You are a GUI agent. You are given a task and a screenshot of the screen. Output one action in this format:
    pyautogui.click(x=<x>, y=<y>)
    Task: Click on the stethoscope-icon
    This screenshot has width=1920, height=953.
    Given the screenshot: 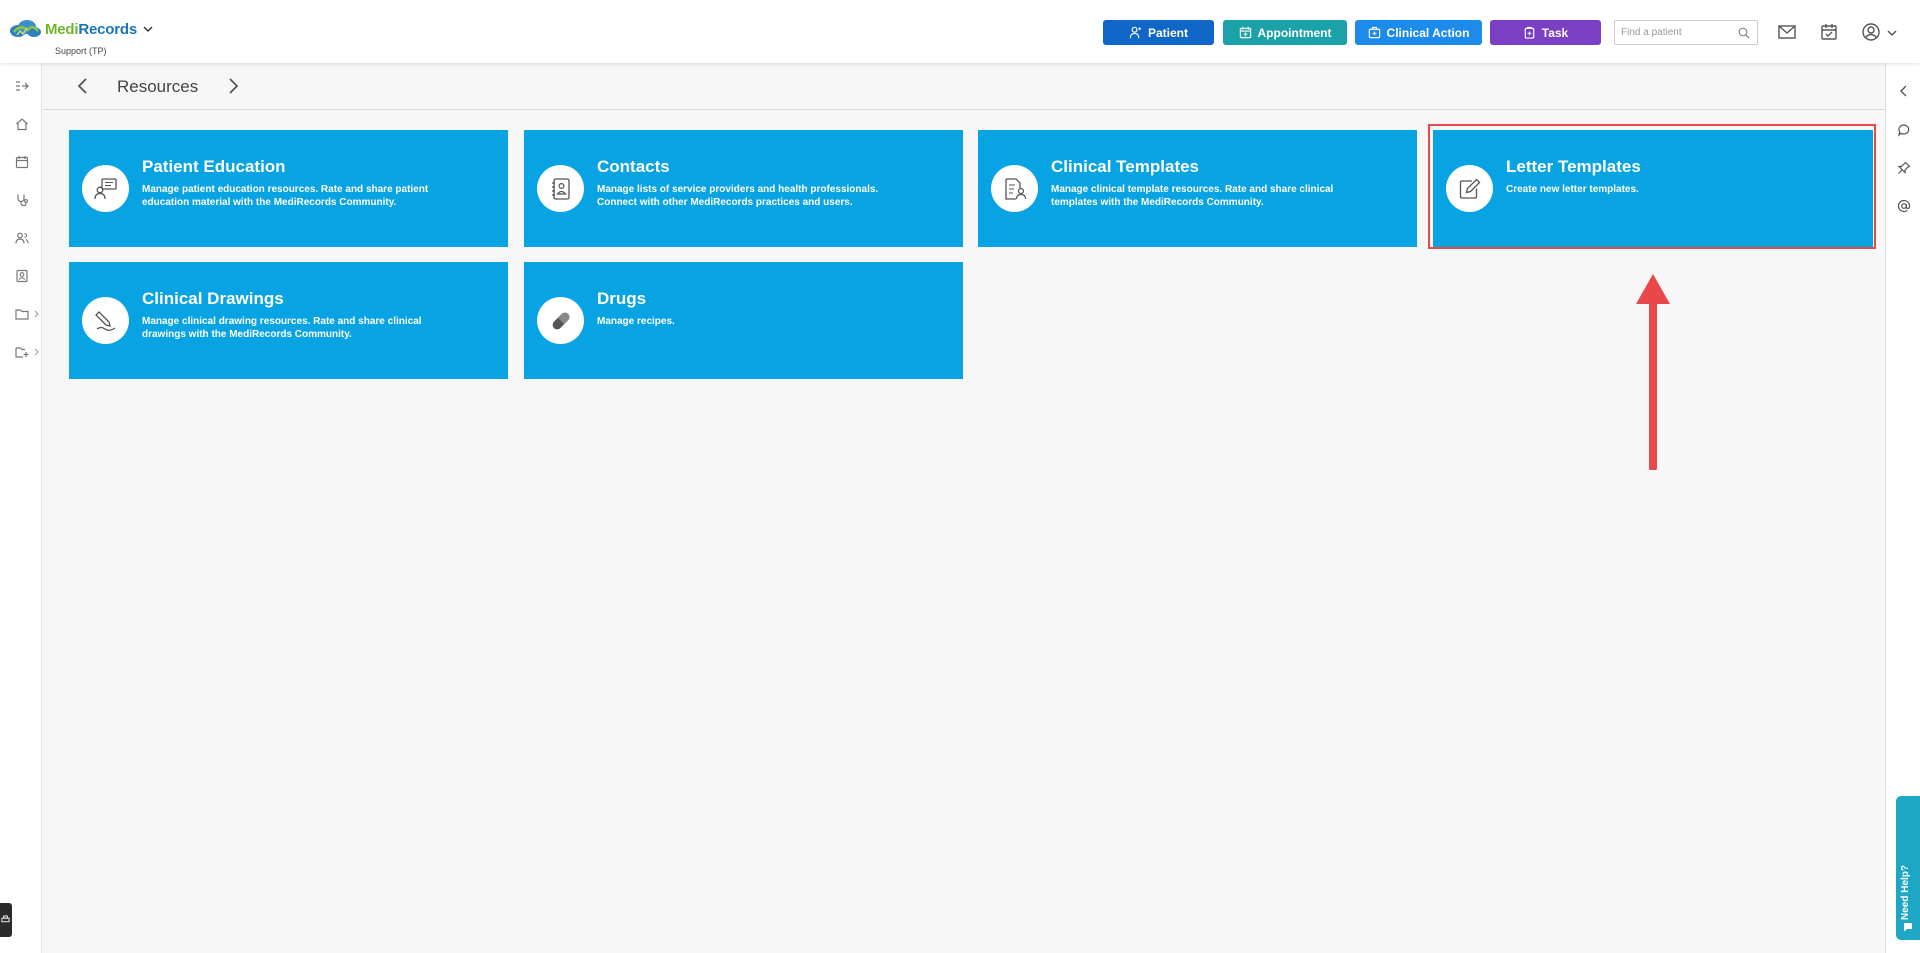 What is the action you would take?
    pyautogui.click(x=22, y=200)
    